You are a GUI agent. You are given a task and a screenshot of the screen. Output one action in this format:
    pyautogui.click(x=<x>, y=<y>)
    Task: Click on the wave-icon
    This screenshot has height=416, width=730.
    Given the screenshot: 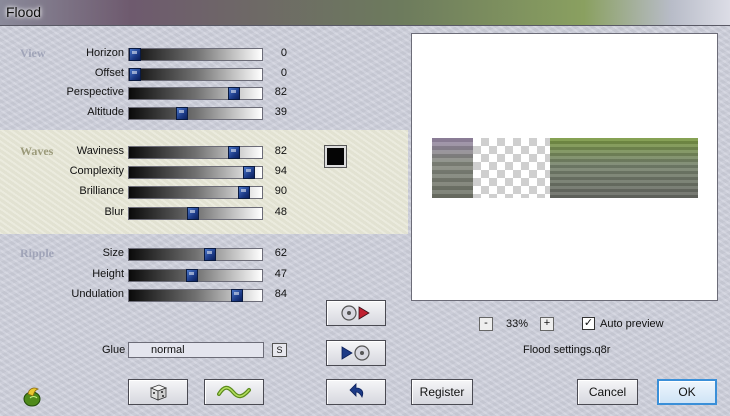 What is the action you would take?
    pyautogui.click(x=234, y=392)
    